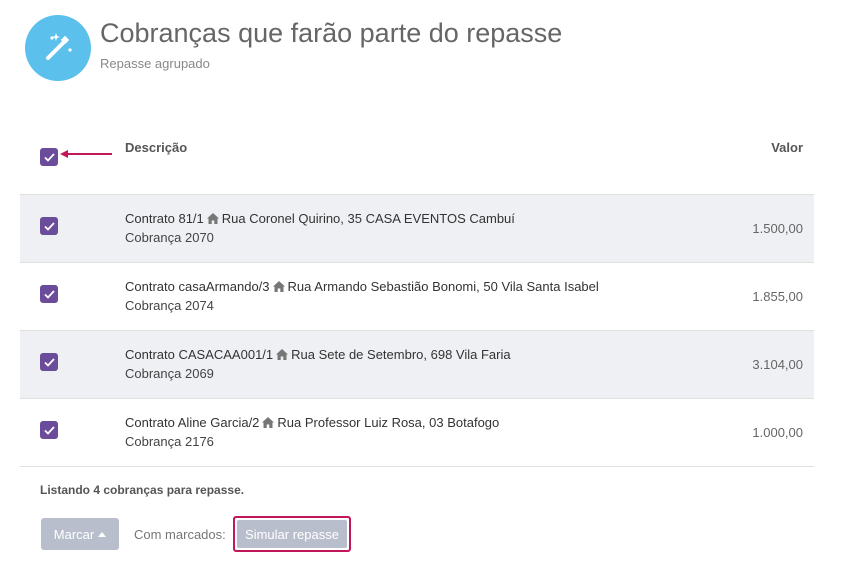 This screenshot has height=586, width=859. What do you see at coordinates (777, 432) in the screenshot?
I see `row-value: 1.000,00` at bounding box center [777, 432].